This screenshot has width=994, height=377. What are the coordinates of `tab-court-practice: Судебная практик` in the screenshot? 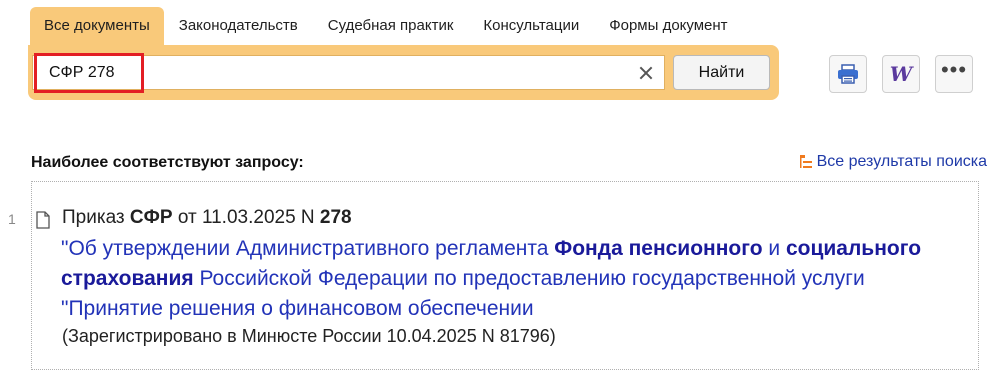 It's located at (391, 26).